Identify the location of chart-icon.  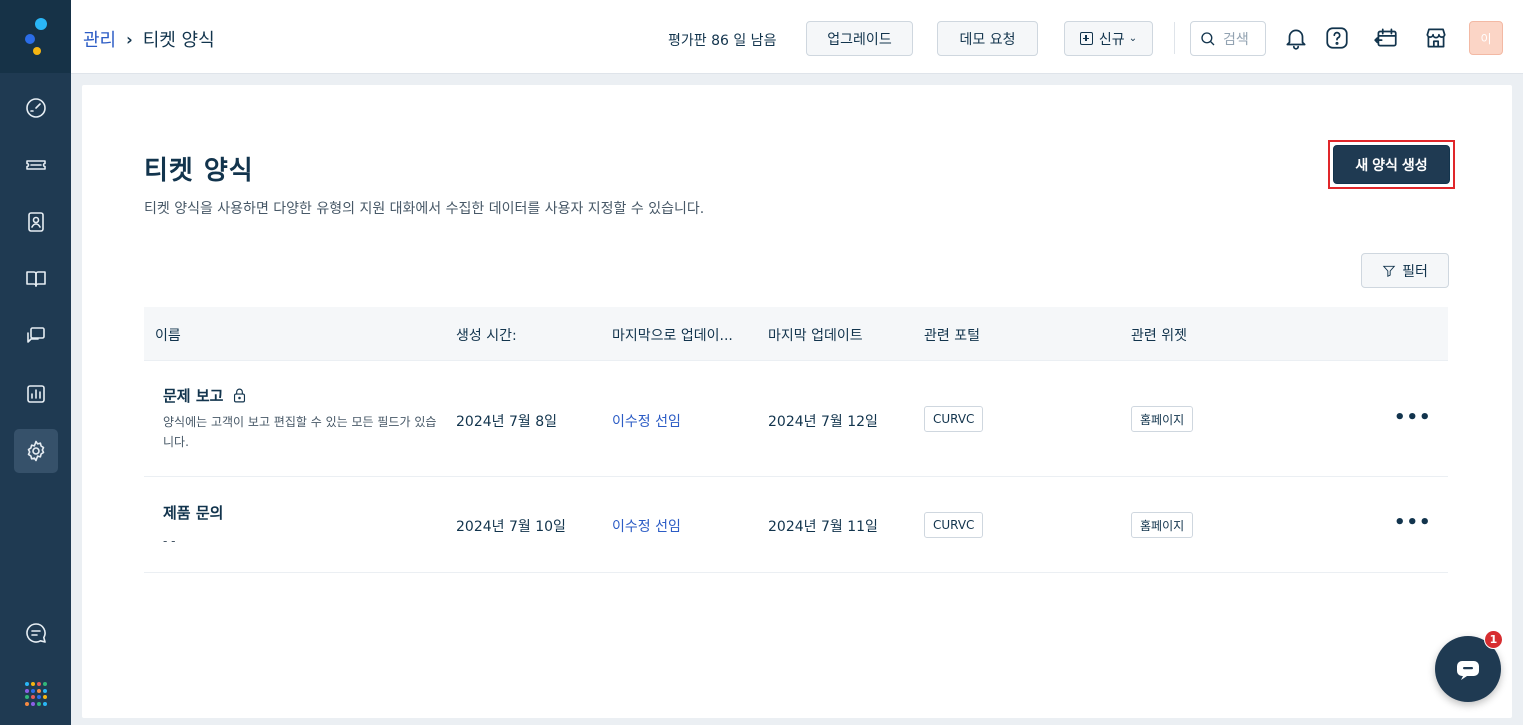
(36, 394).